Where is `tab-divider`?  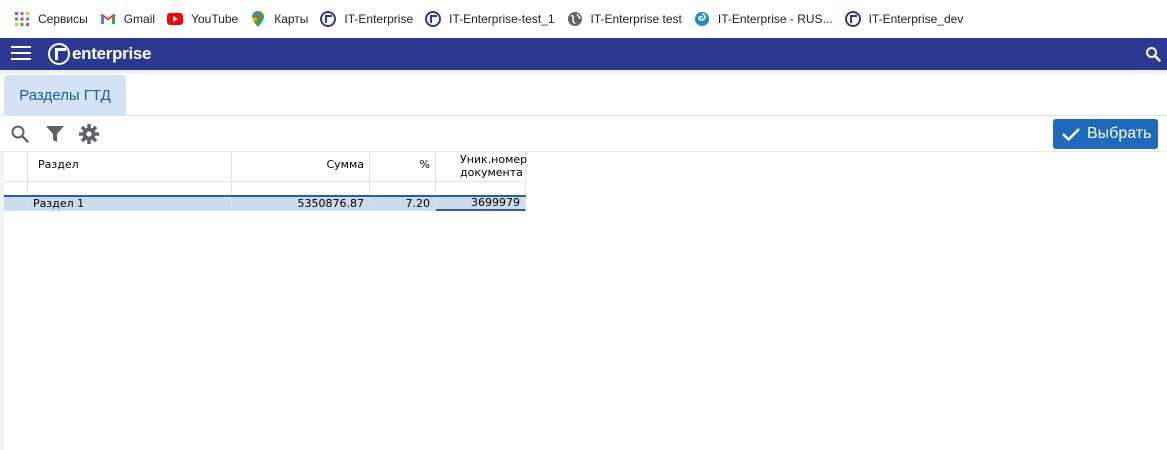
tab-divider is located at coordinates (583, 115).